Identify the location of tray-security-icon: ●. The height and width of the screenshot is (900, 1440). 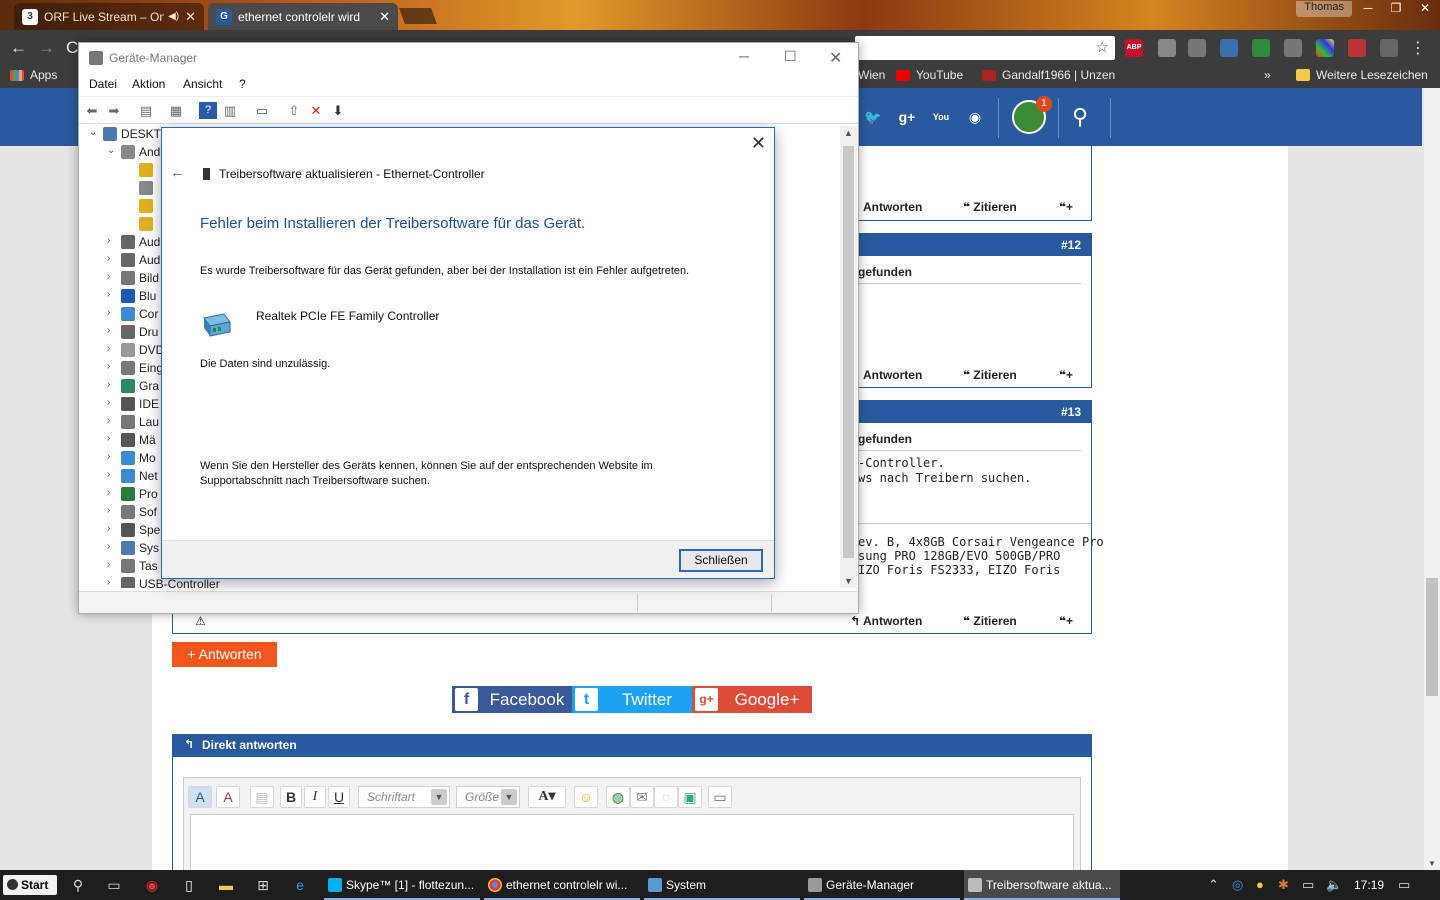
(1260, 884).